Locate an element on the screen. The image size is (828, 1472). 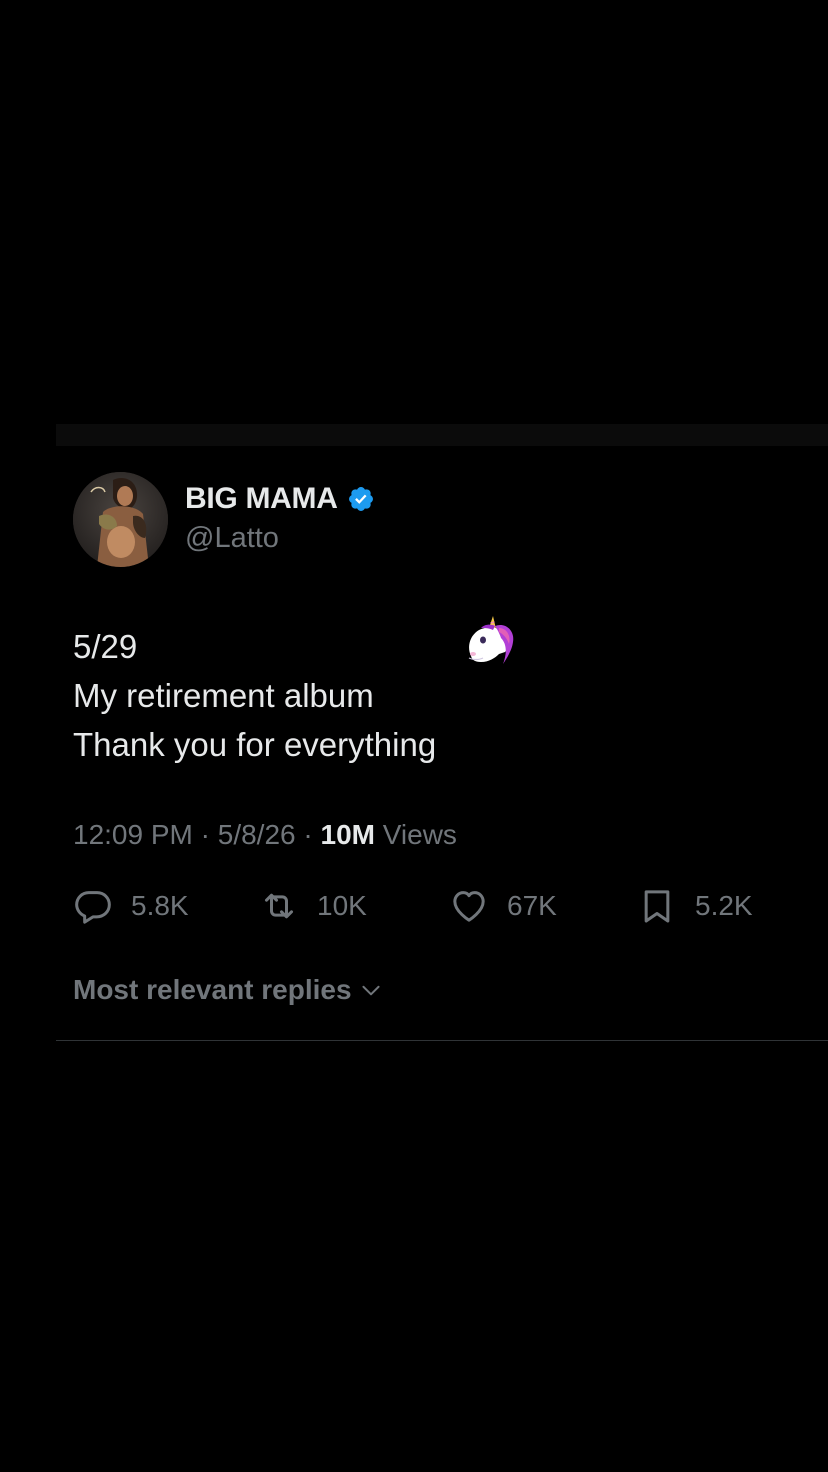
tweet-time: 12:09 PM is located at coordinates (133, 834).